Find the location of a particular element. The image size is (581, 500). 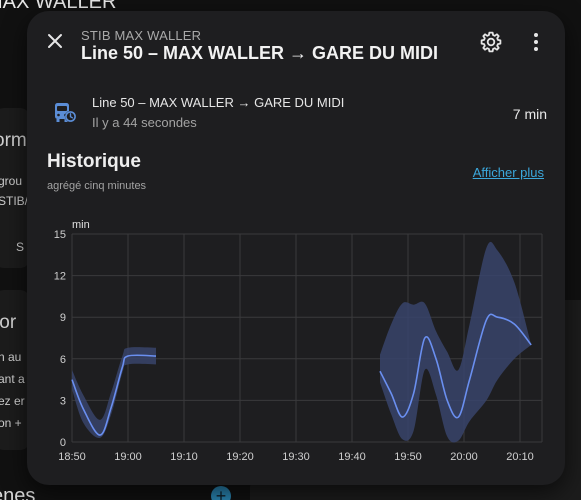

x-tick-label: 19:40 is located at coordinates (352, 457).